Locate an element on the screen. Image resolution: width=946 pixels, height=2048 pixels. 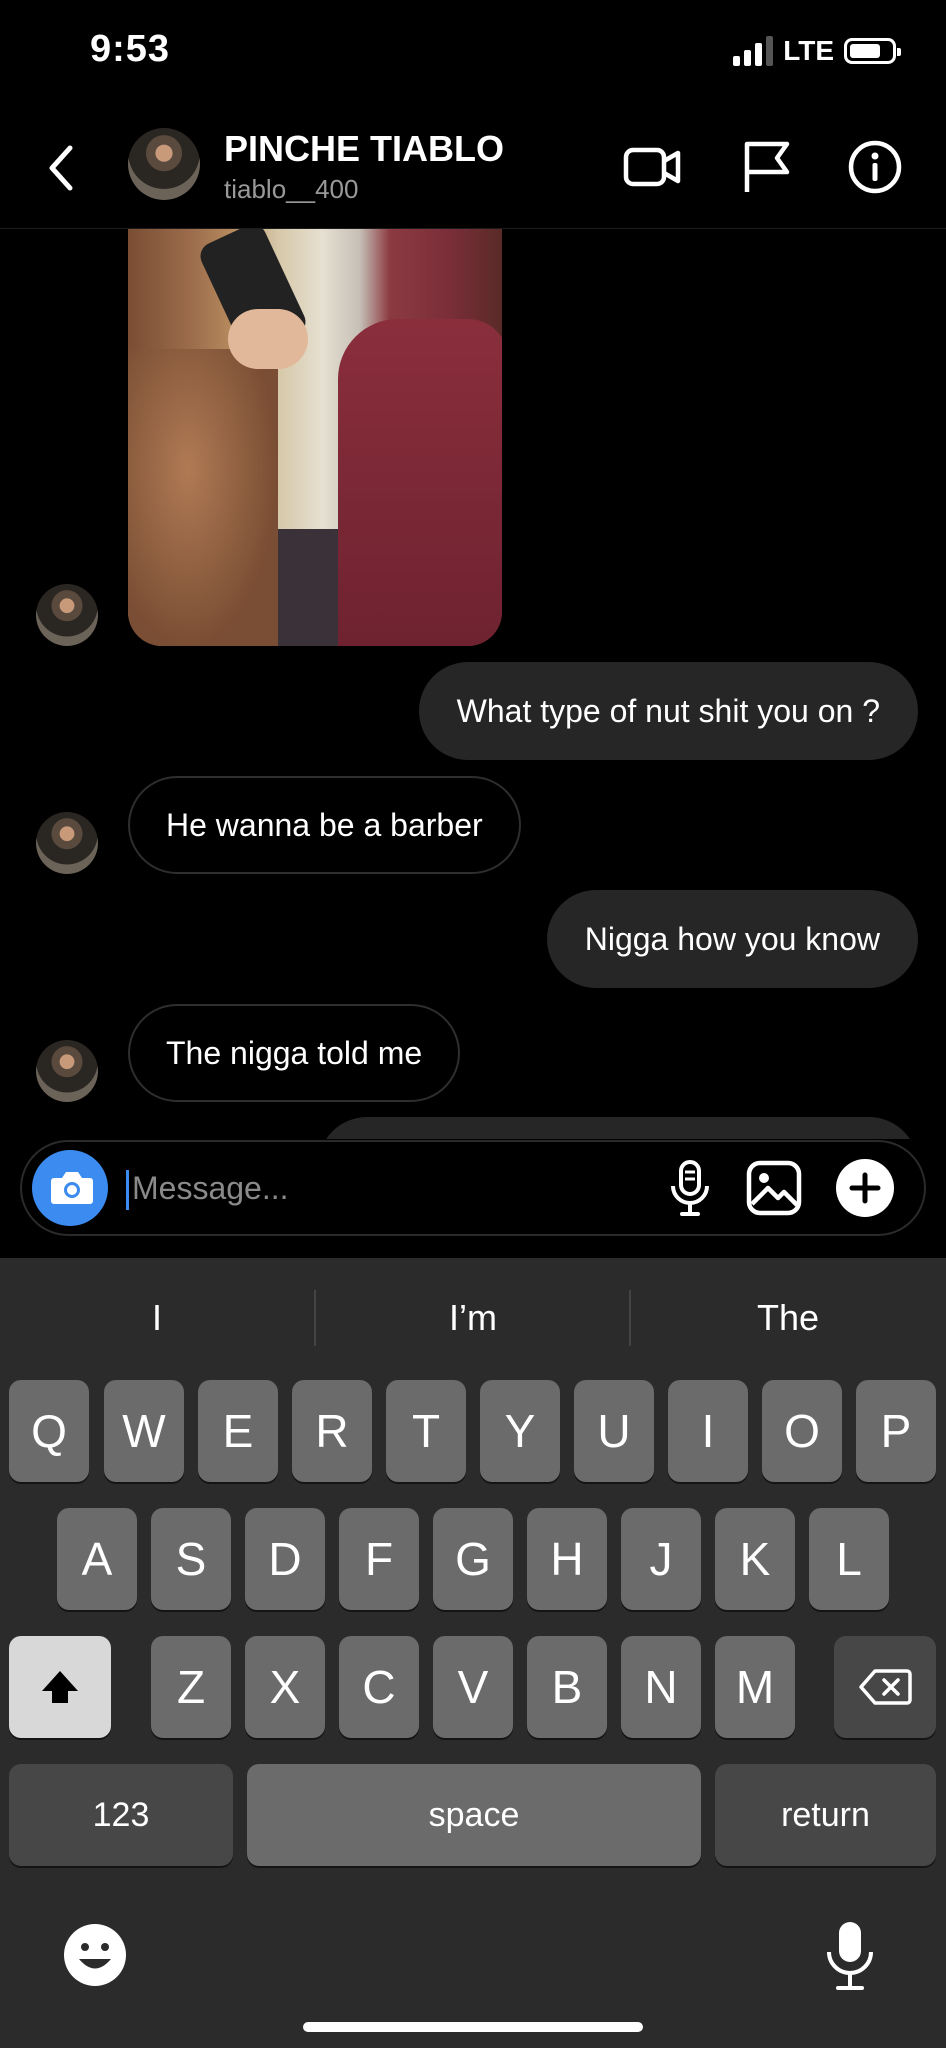
status-indicators: LTE is located at coordinates (817, 51).